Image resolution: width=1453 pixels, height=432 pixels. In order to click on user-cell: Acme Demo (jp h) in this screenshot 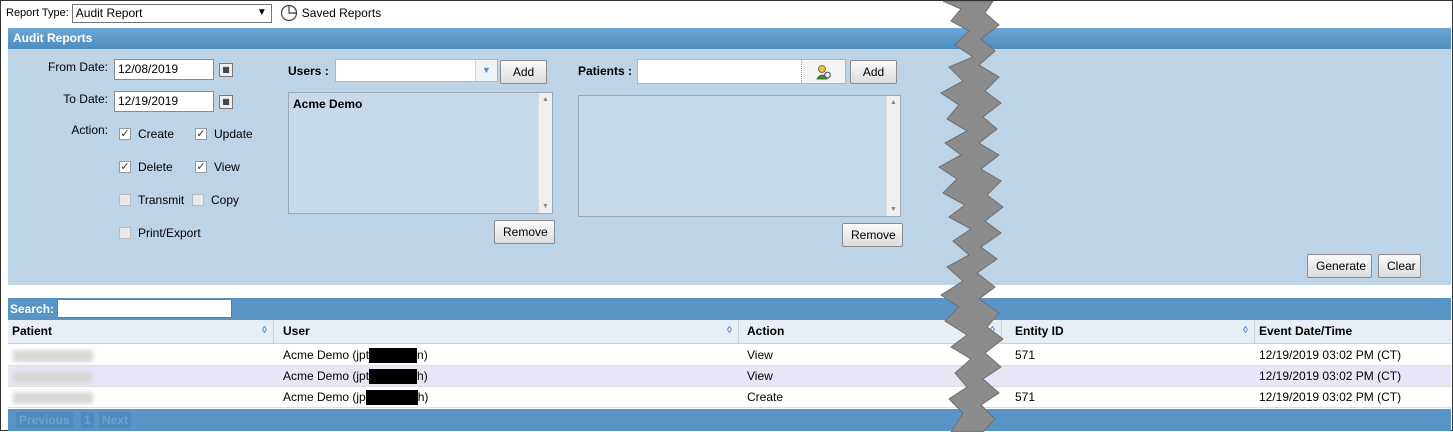, I will do `click(353, 397)`.